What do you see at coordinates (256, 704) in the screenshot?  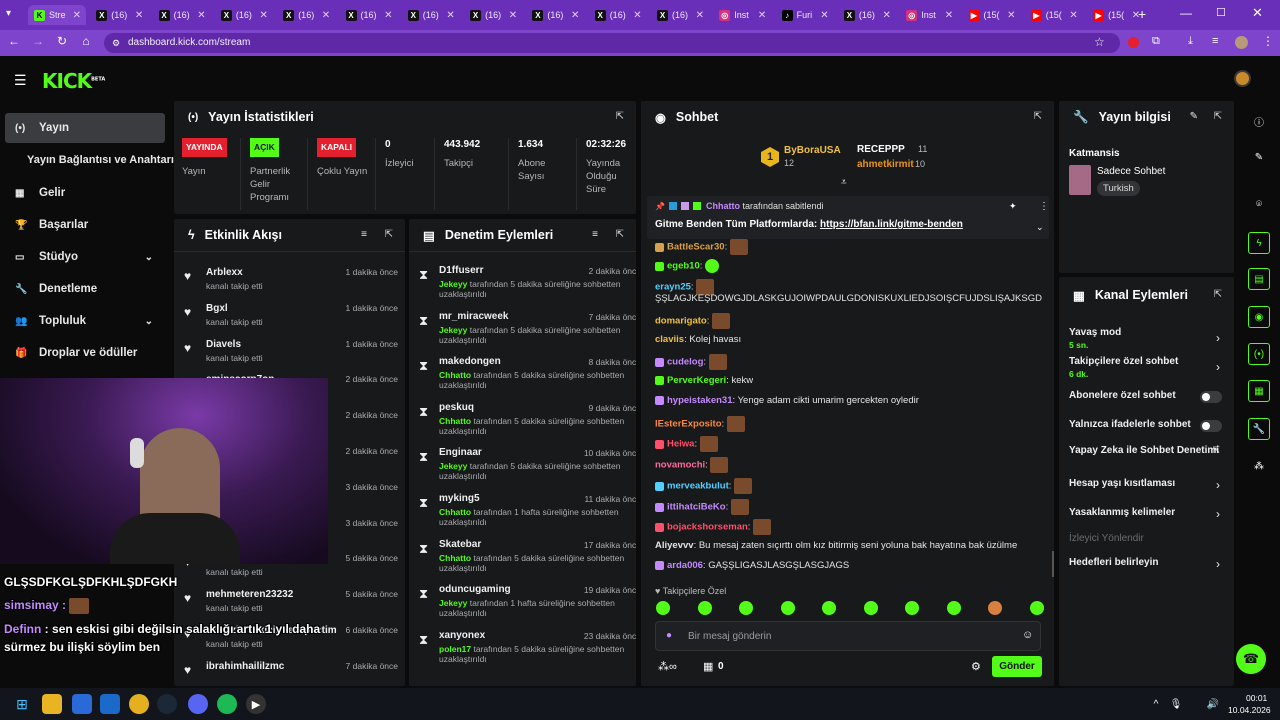 I see `media-player-icon: ▶` at bounding box center [256, 704].